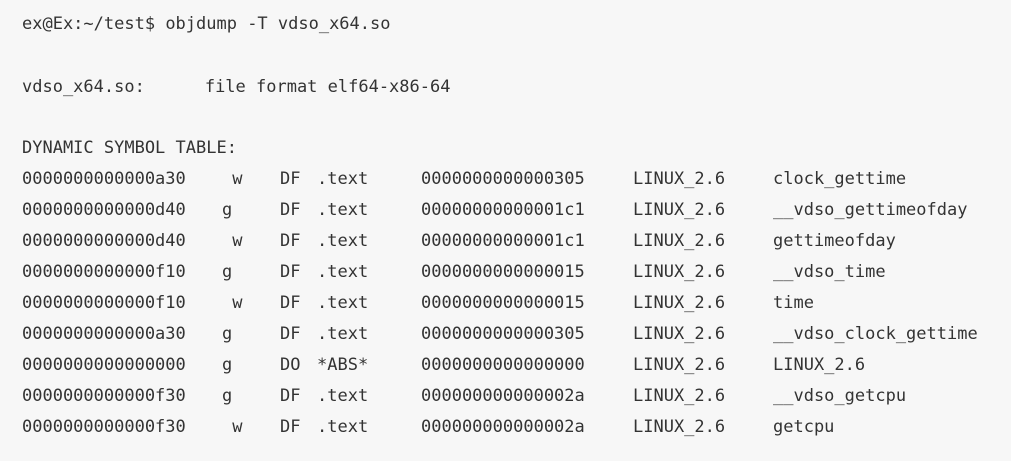 The image size is (1011, 461). I want to click on symbol-section: *ABS*, so click(343, 365).